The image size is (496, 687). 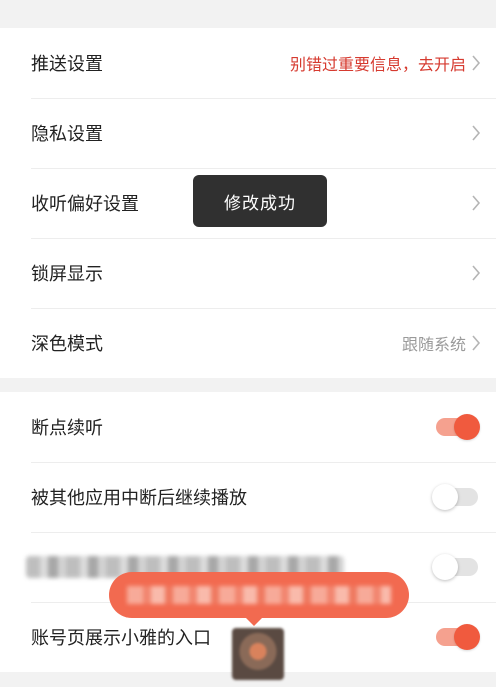 I want to click on group-spacer, so click(x=248, y=385).